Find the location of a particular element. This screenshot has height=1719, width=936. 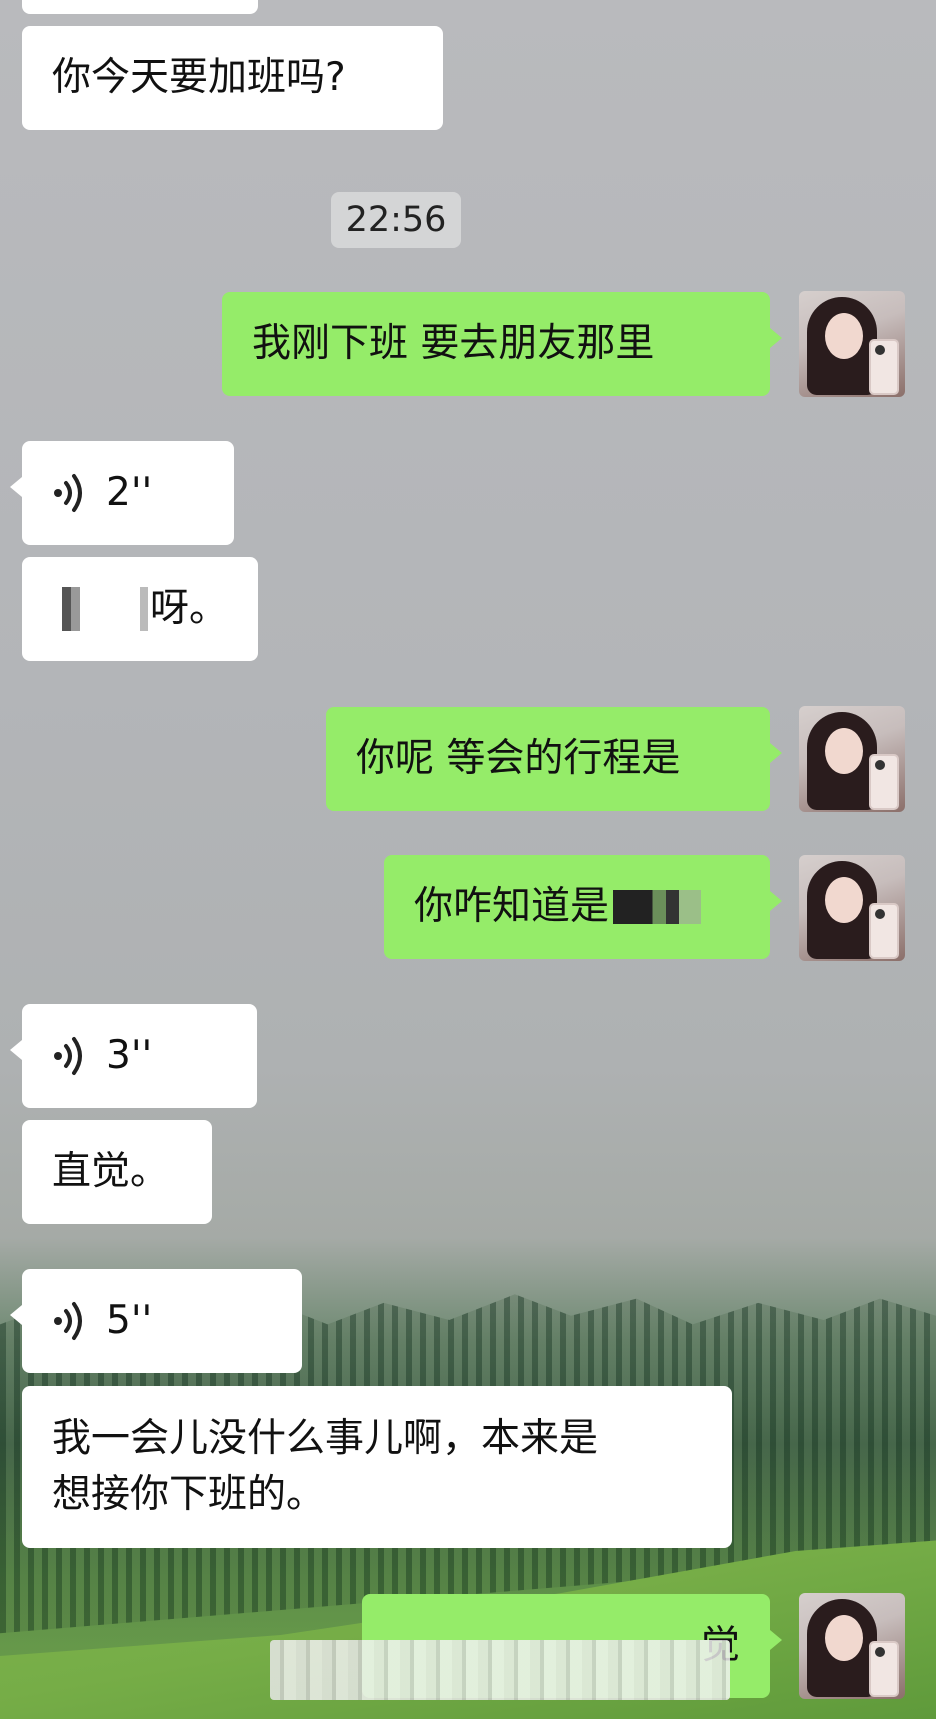

message-bubble: 你今天要加班吗? is located at coordinates (232, 78).